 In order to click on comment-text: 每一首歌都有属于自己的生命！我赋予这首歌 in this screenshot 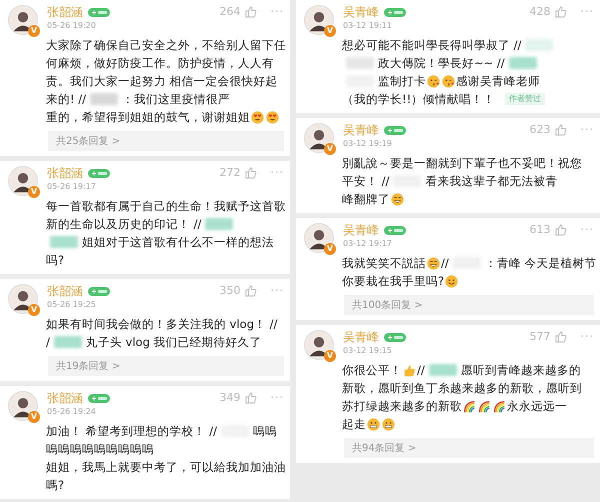, I will do `click(166, 206)`.